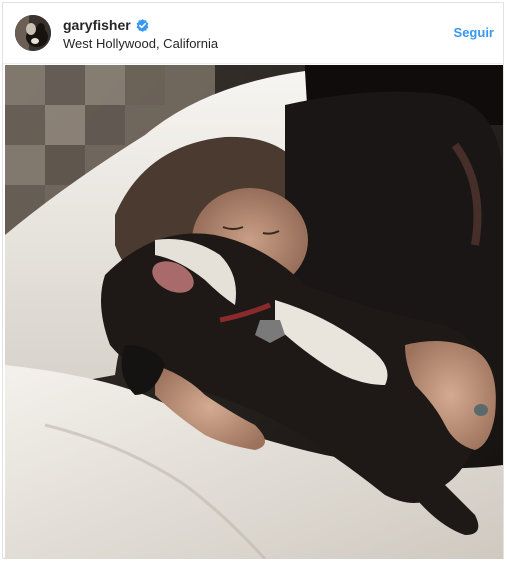  I want to click on location-link: West Hollywood, California, so click(140, 44).